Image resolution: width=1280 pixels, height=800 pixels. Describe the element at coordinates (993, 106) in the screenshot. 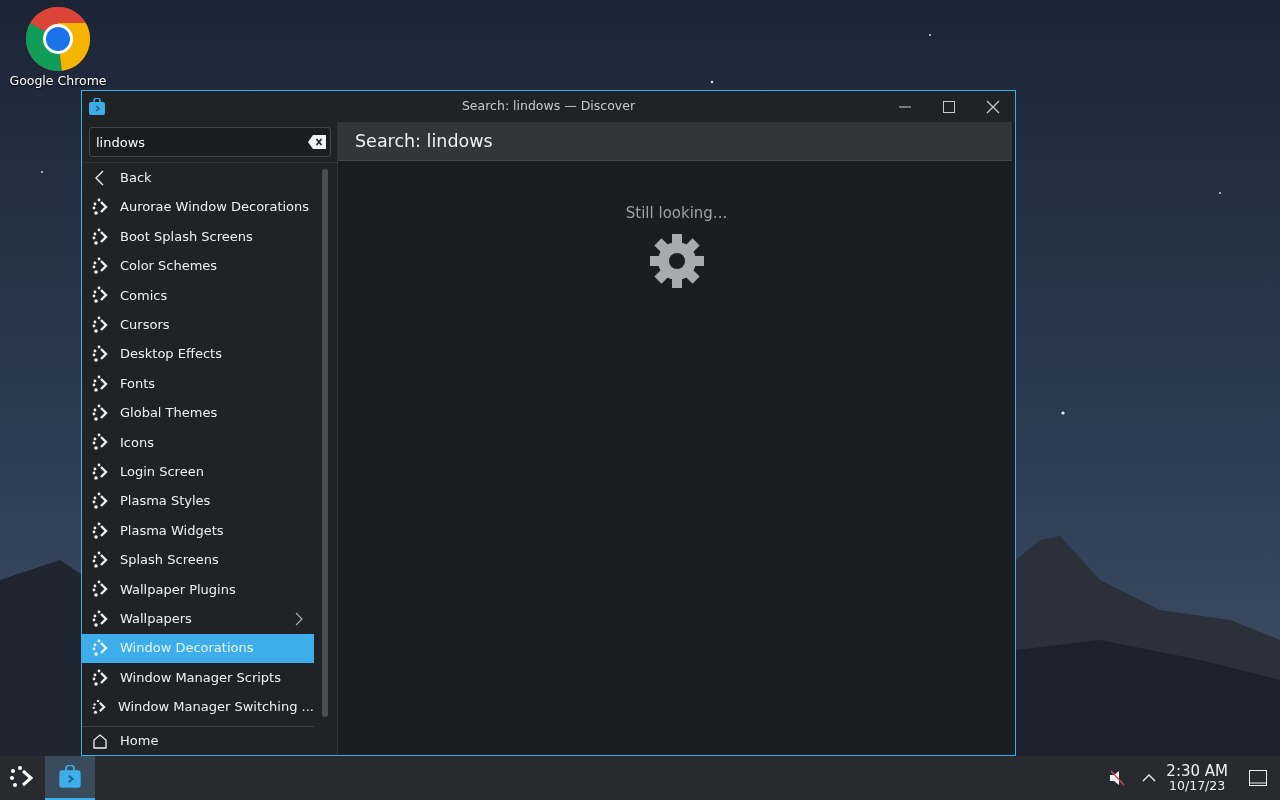

I see `close-icon` at that location.